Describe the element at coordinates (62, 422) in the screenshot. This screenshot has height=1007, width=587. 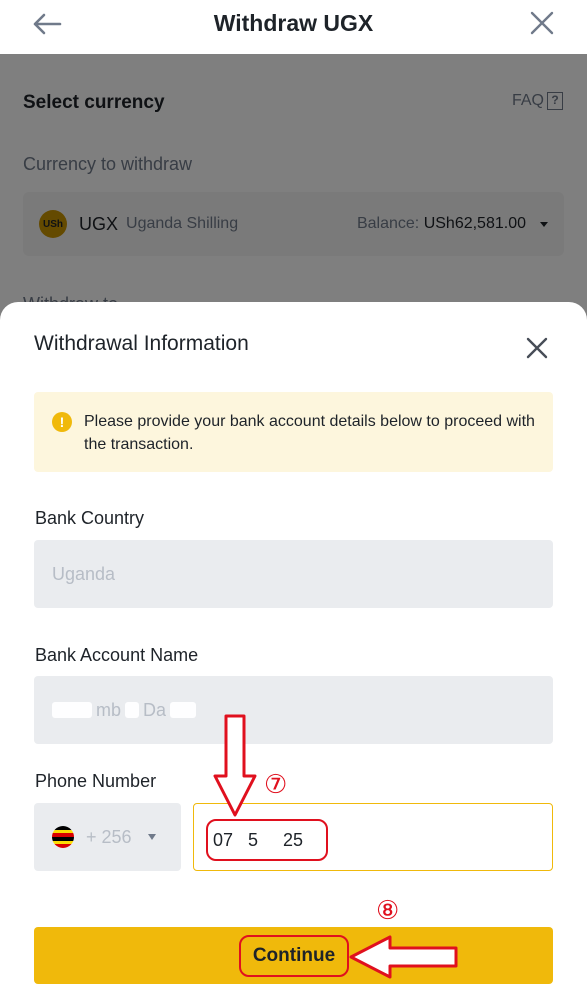
I see `info-warning-icon: !` at that location.